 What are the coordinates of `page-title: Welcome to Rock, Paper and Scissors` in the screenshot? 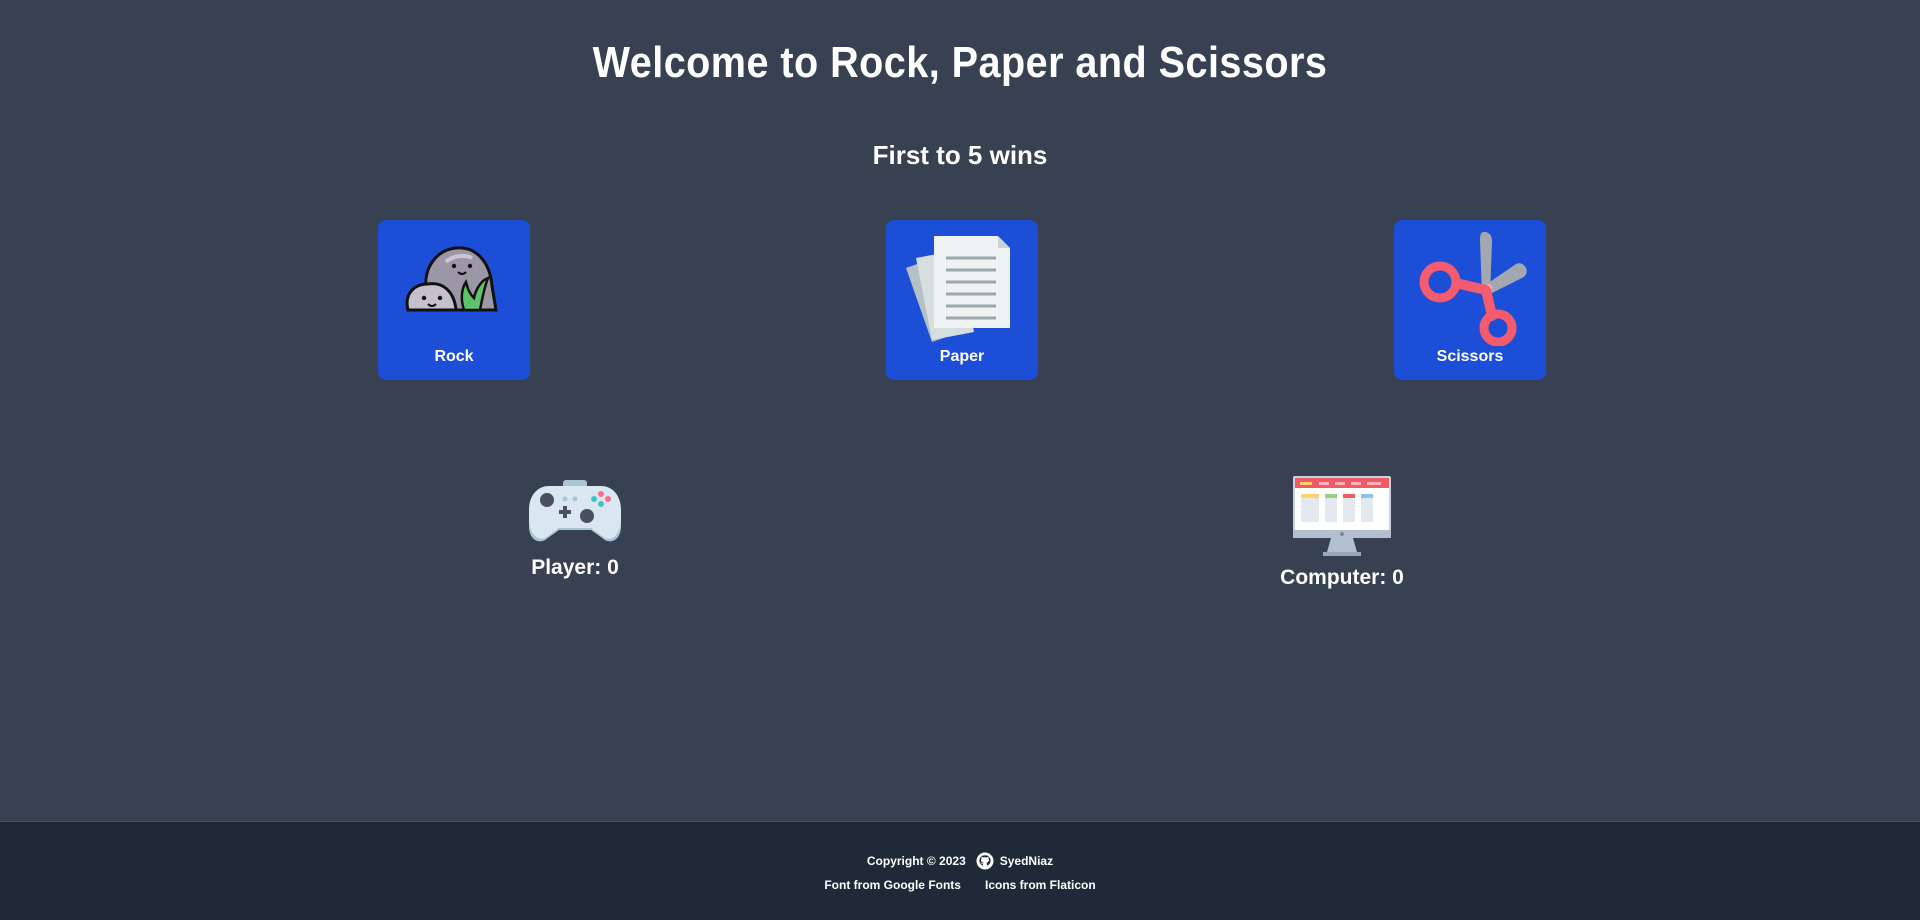 It's located at (960, 62).